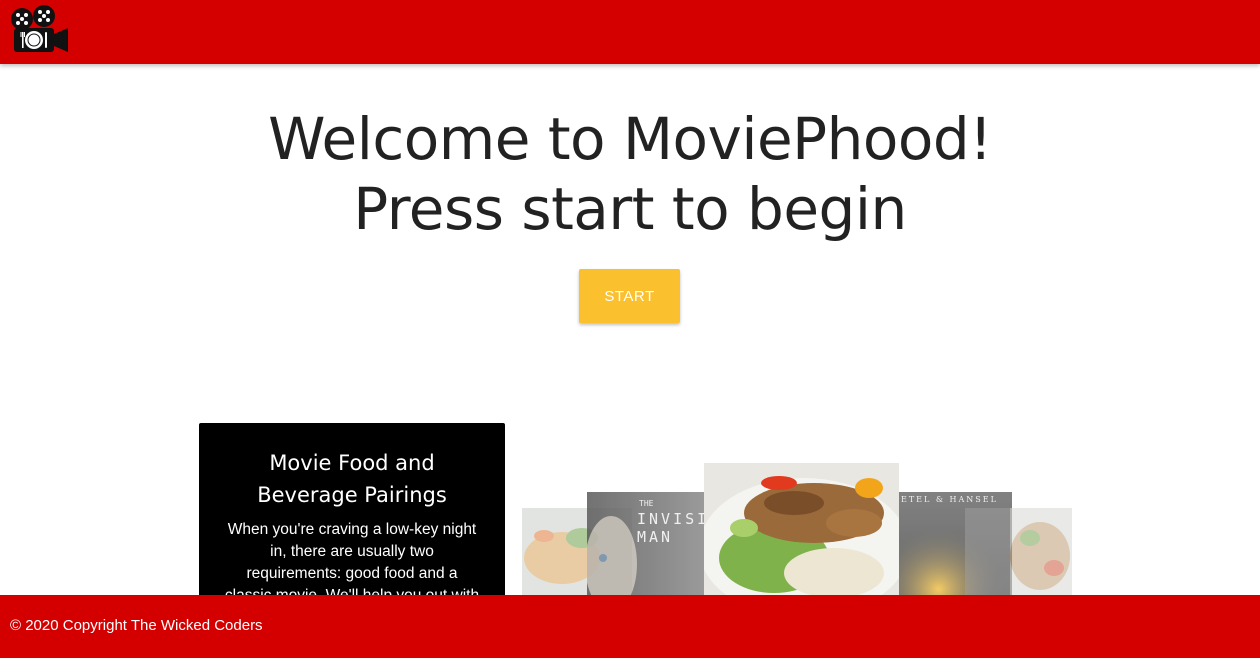 Image resolution: width=1260 pixels, height=658 pixels. I want to click on svg-text: MAN, so click(655, 537).